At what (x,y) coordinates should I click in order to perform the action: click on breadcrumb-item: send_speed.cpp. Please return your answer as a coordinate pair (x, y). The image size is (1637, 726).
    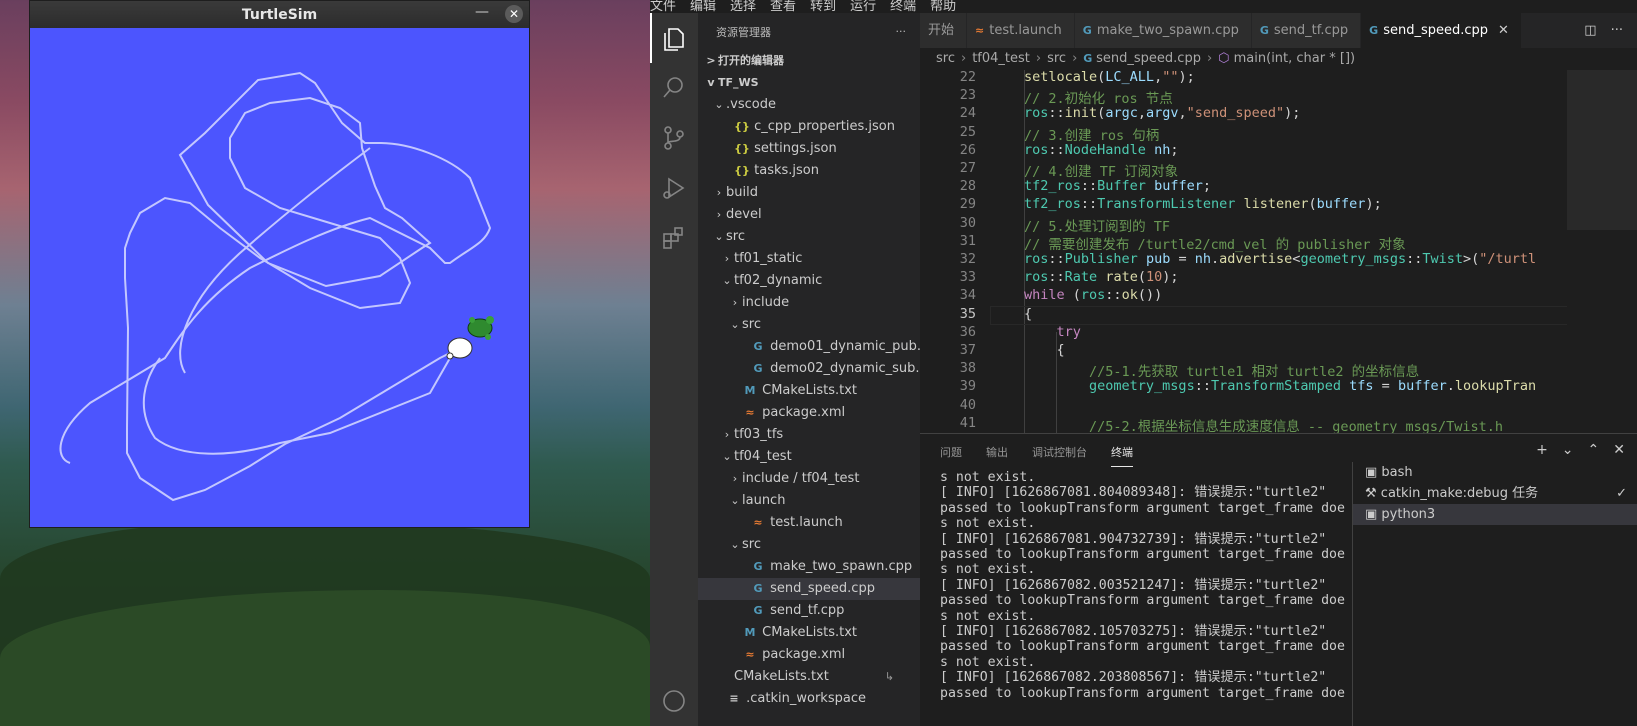
    Looking at the image, I should click on (1148, 58).